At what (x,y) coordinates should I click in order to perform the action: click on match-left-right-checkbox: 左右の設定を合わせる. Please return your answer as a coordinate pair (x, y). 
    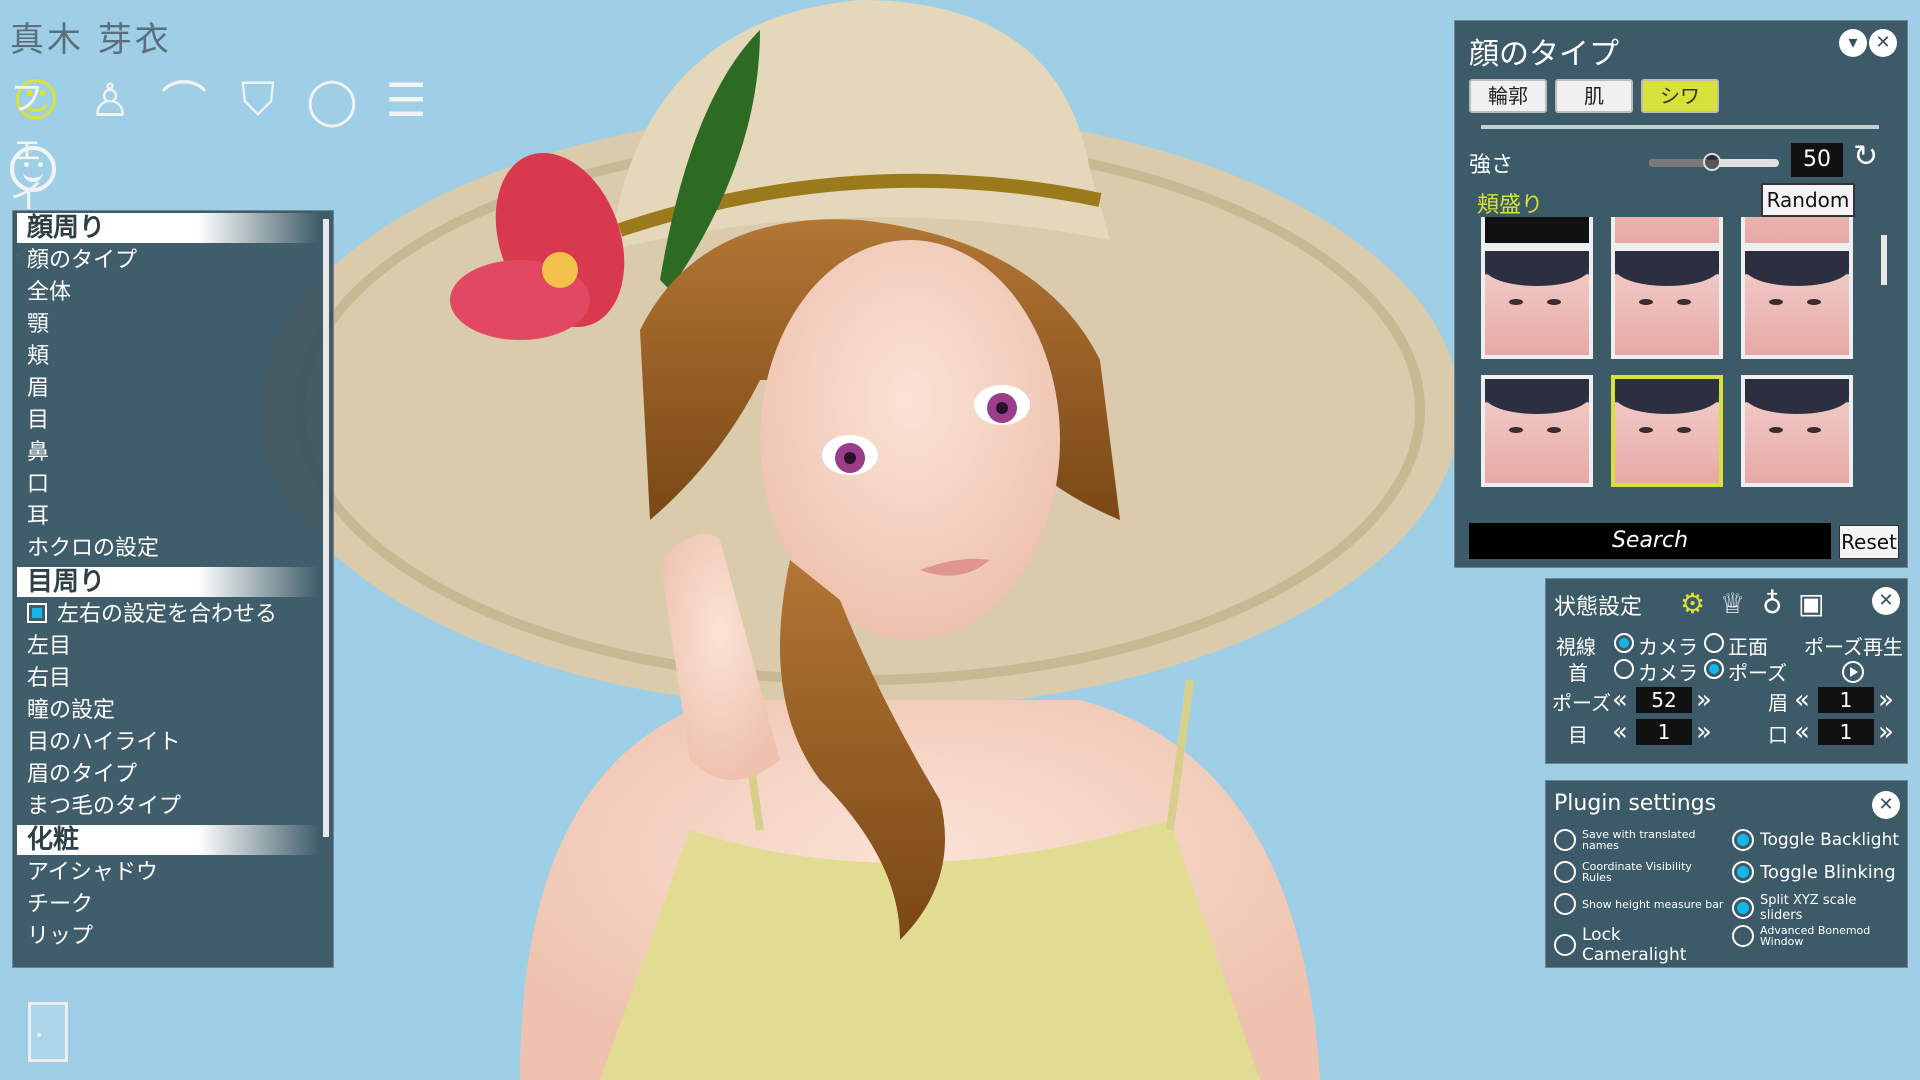
    Looking at the image, I should click on (173, 615).